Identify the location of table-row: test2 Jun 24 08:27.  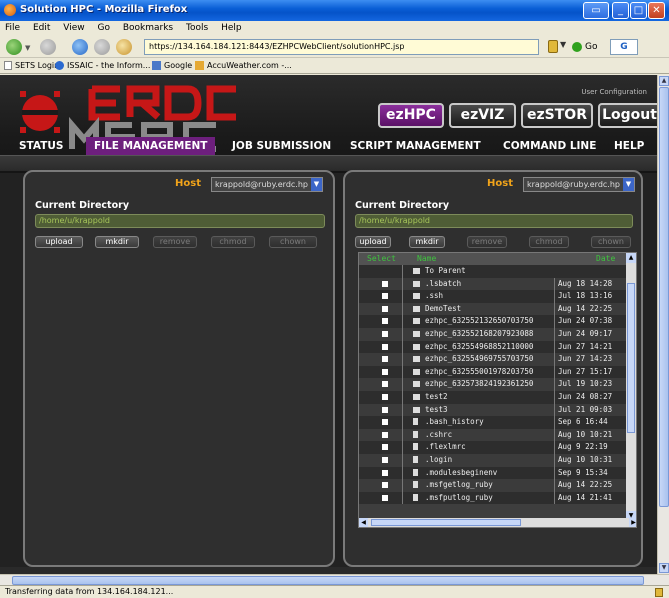
(493, 397).